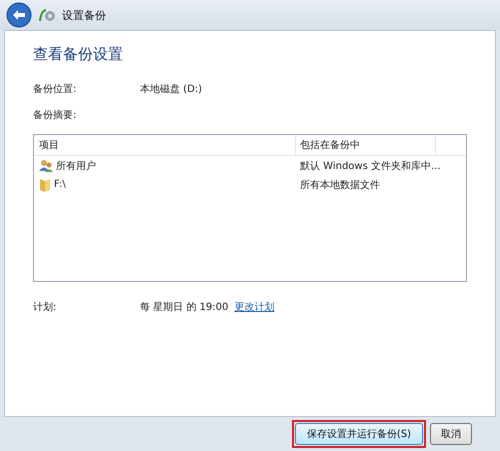  What do you see at coordinates (366, 145) in the screenshot?
I see `column-header: 包括在备份中` at bounding box center [366, 145].